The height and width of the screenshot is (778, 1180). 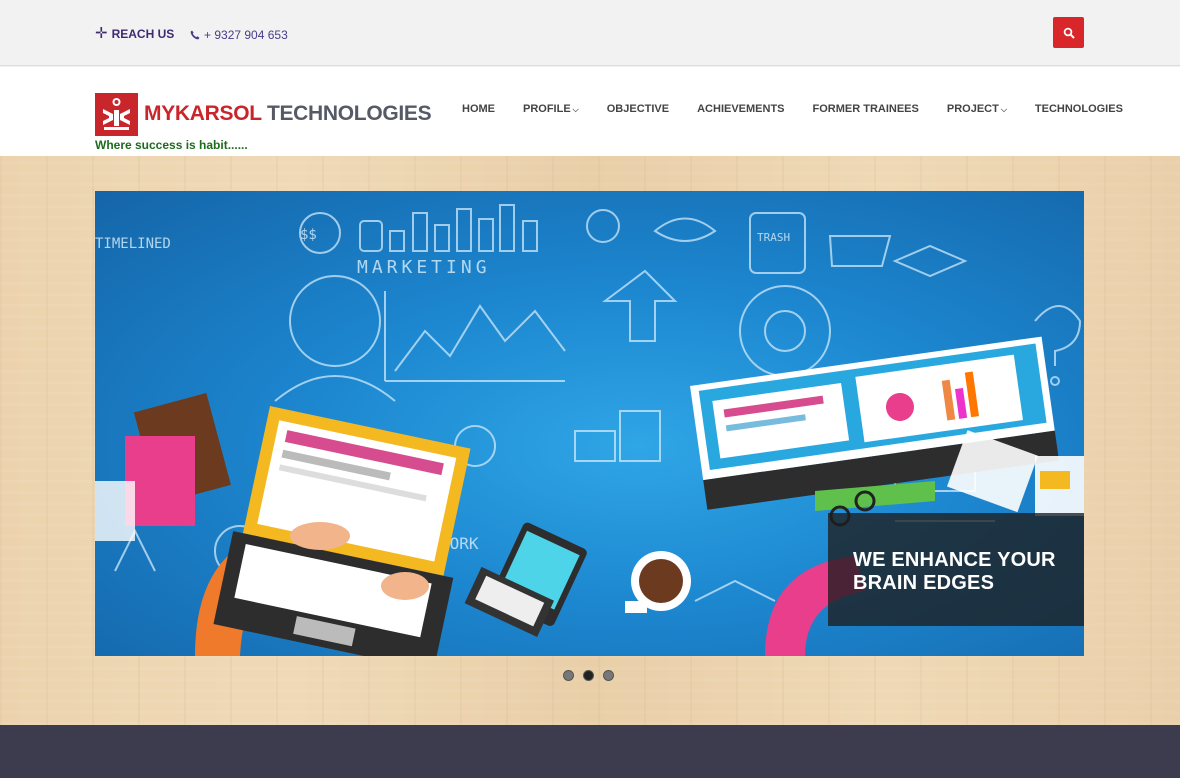 I want to click on doodle-label-timelined: TIMELINED, so click(x=133, y=244).